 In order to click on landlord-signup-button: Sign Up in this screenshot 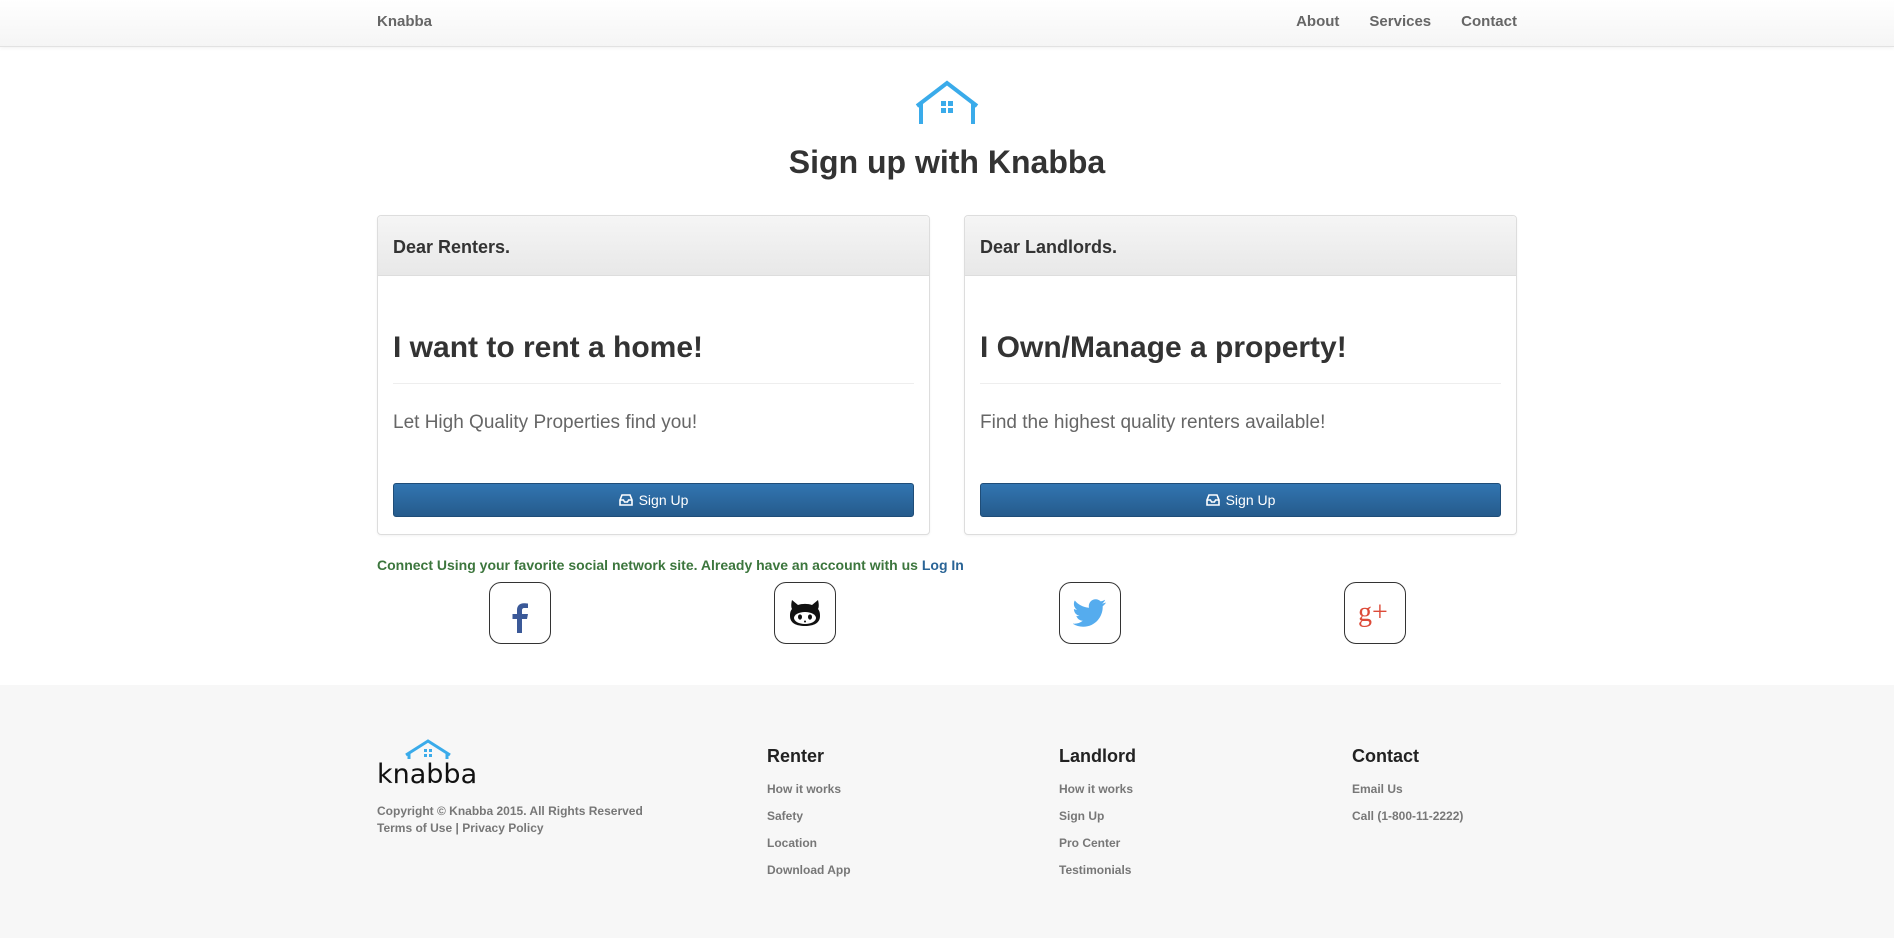, I will do `click(1240, 500)`.